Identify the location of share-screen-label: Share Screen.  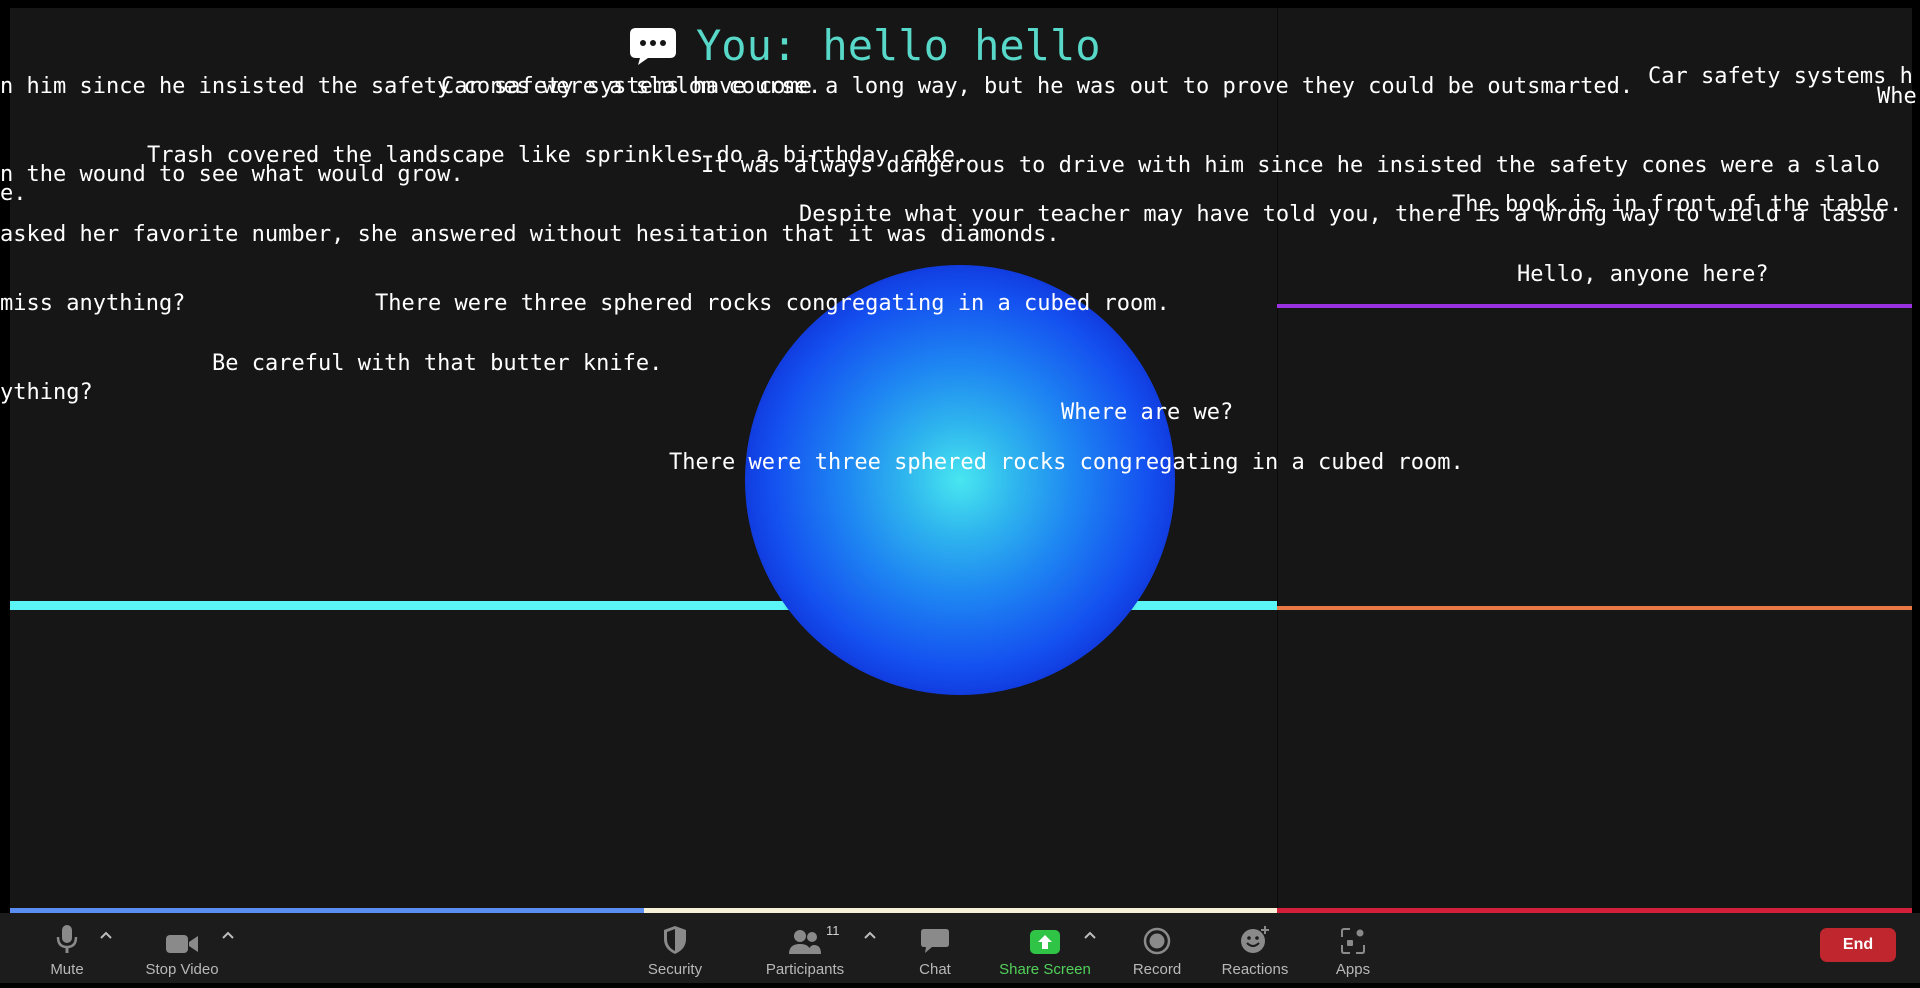
(1045, 969).